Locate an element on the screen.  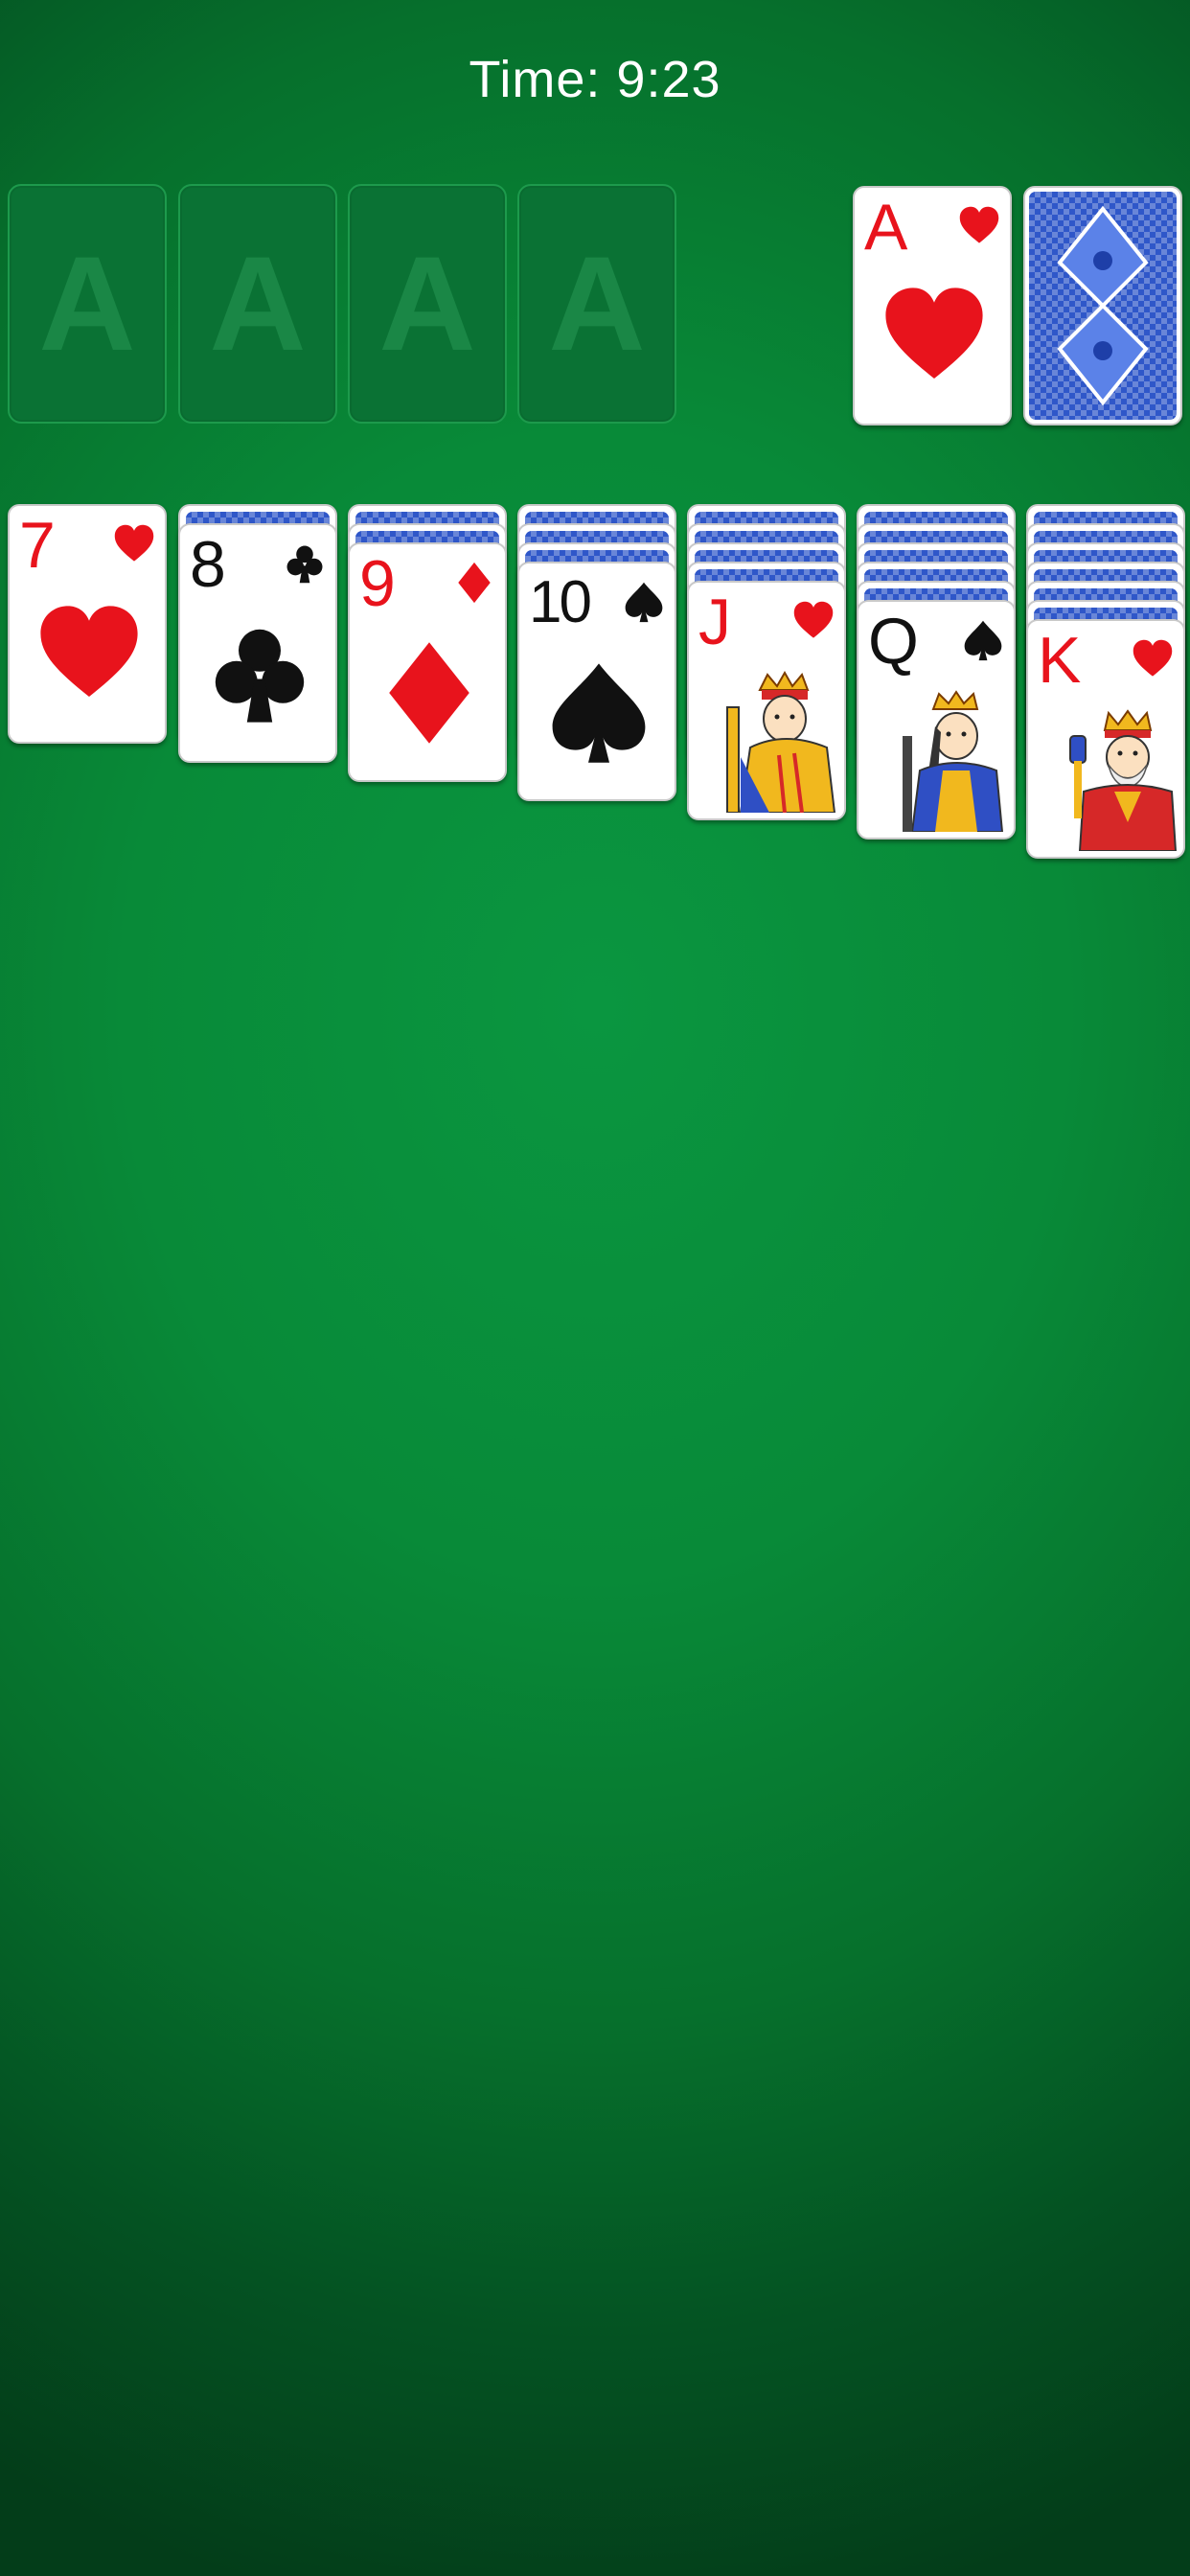
card-rank: 9 is located at coordinates (378, 583).